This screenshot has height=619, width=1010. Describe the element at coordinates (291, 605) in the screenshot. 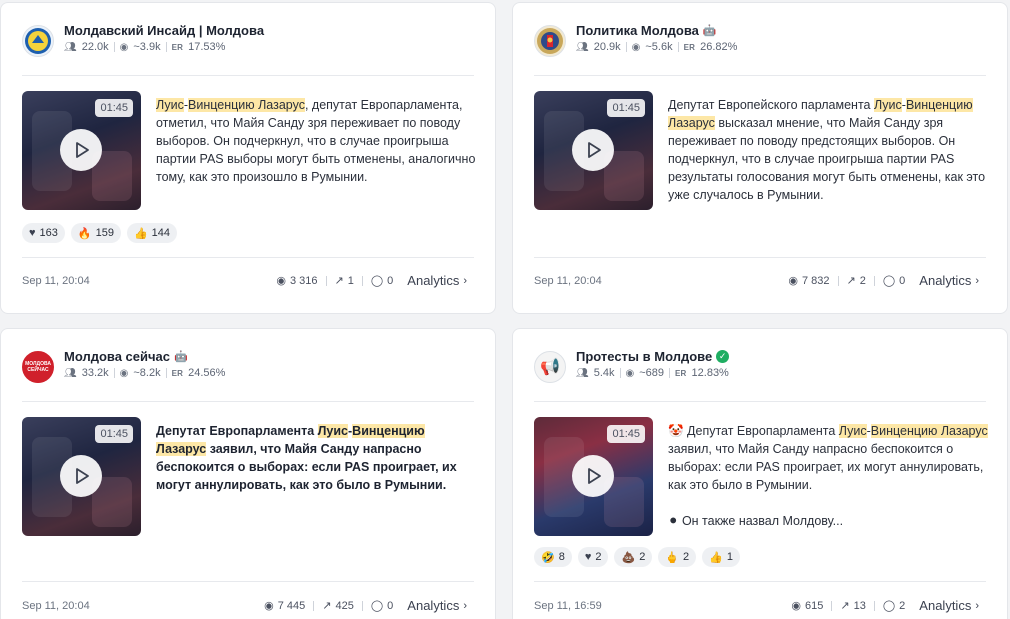

I see `views-count: 7 445` at that location.